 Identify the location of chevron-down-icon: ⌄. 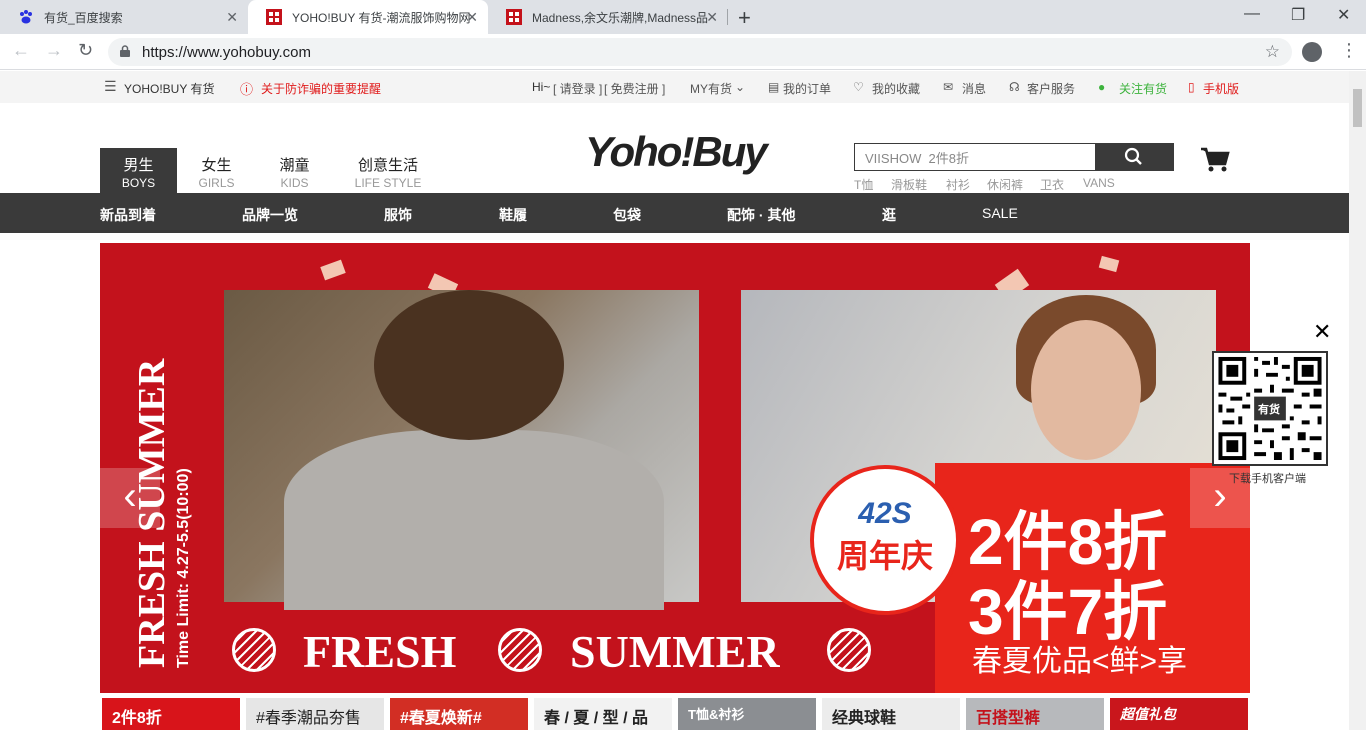
(740, 87).